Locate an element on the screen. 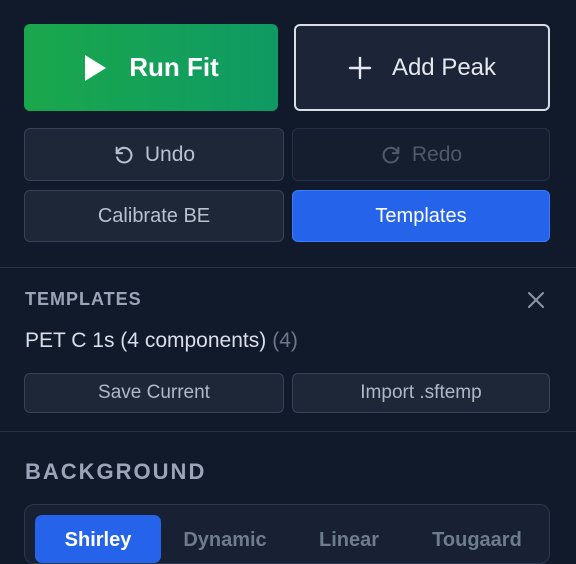 The width and height of the screenshot is (576, 564). background-method-selector: Shirley Dynamic Linear Tougaard is located at coordinates (287, 534).